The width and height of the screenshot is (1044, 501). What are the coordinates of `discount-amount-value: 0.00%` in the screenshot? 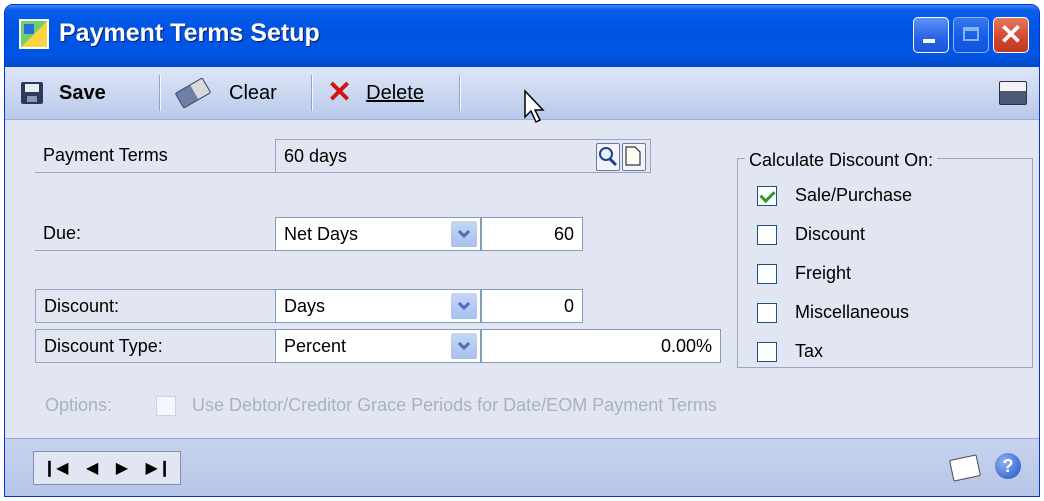 It's located at (686, 345).